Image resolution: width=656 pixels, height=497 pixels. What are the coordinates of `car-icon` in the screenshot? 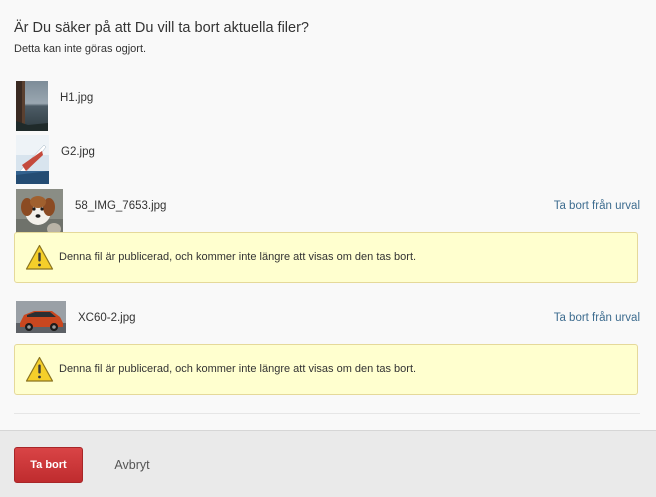 It's located at (41, 317).